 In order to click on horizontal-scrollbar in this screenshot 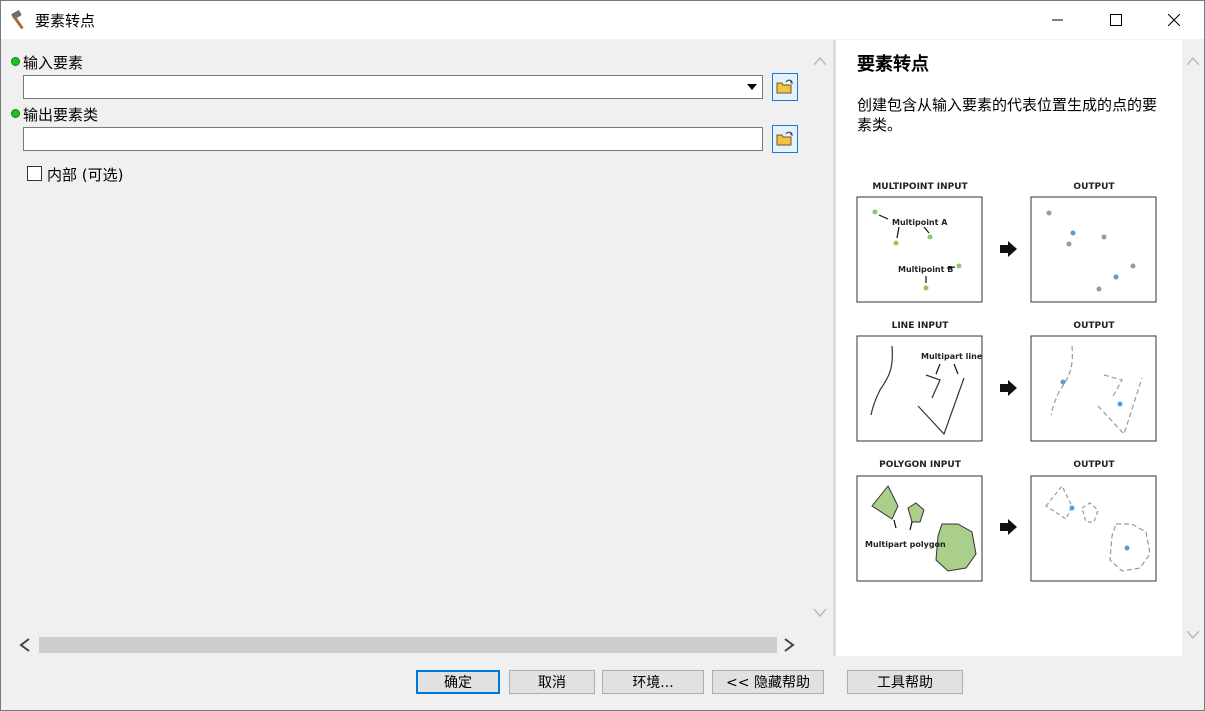, I will do `click(412, 645)`.